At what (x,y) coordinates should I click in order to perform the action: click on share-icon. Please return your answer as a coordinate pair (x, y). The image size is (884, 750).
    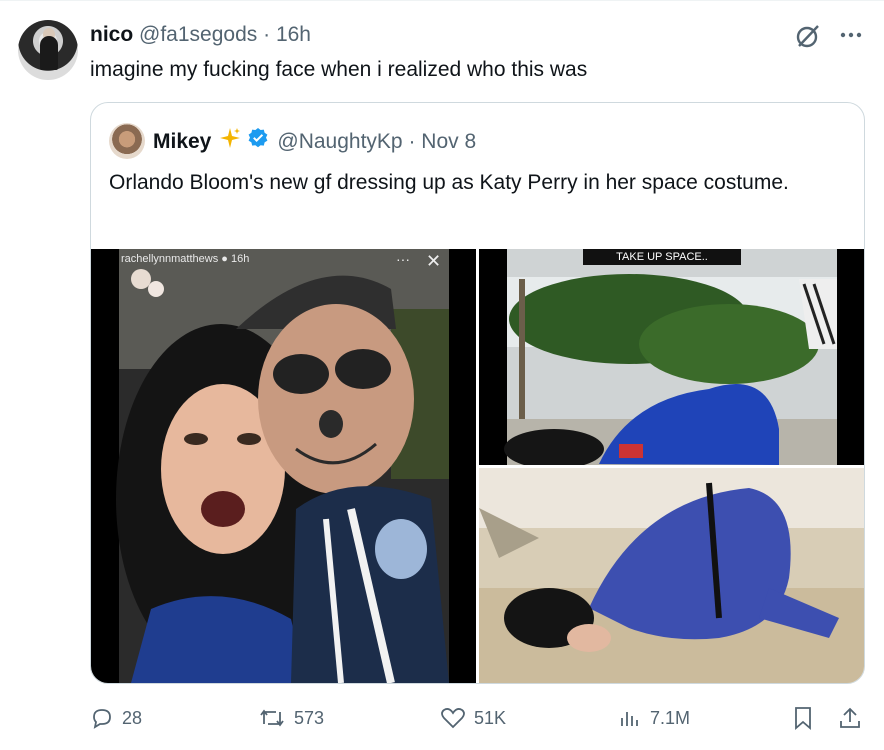
    Looking at the image, I should click on (850, 717).